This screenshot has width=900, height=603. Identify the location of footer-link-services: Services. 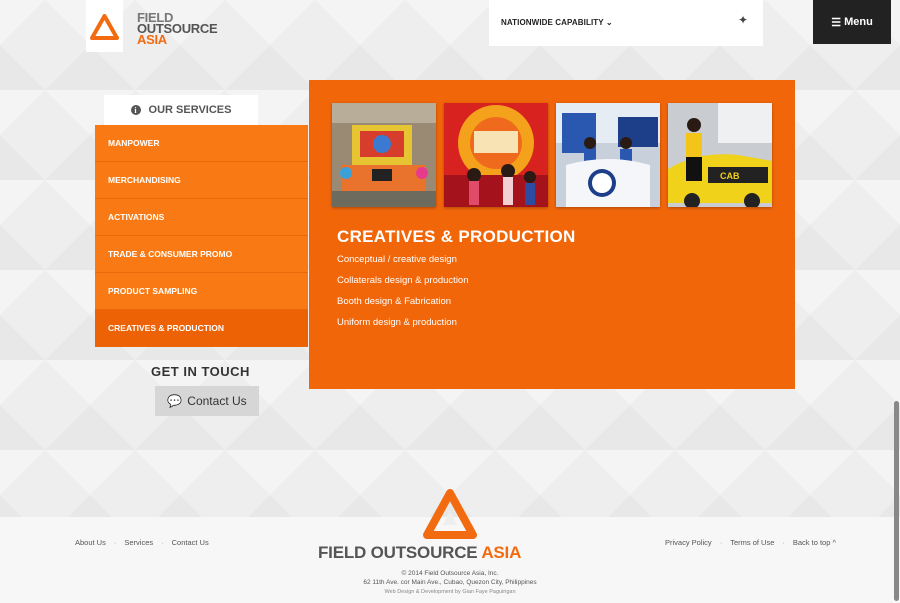
(138, 542).